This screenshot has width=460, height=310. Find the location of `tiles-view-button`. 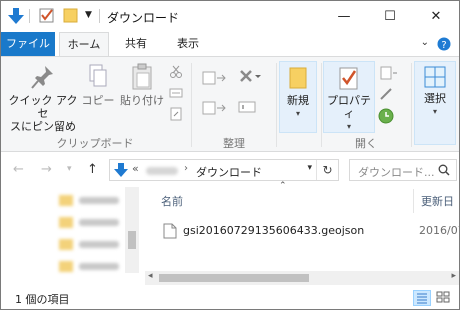

tiles-view-button is located at coordinates (444, 298).